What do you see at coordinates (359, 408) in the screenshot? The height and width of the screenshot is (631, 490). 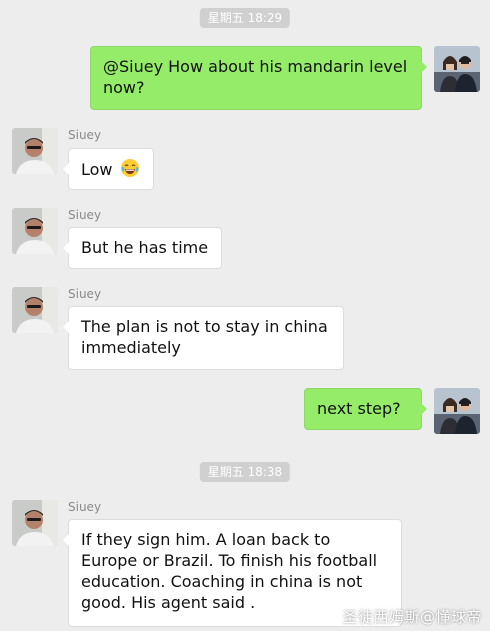 I see `message-text: next step?` at bounding box center [359, 408].